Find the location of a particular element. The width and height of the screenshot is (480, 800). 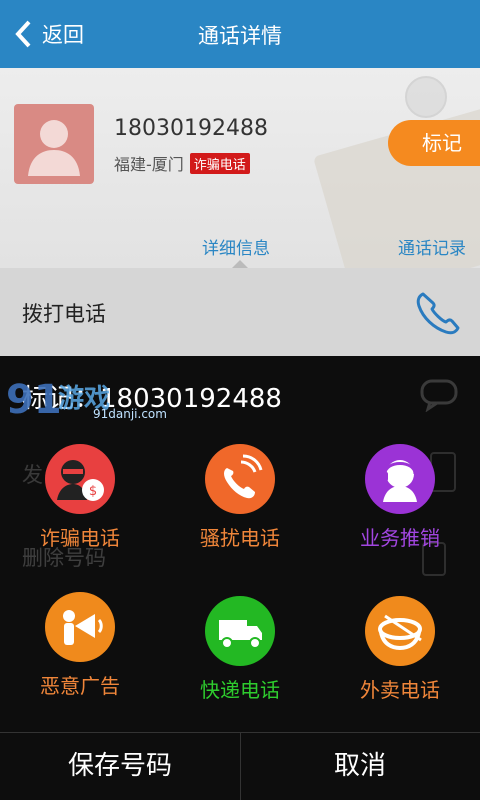

option-sales: 业务推销 is located at coordinates (400, 499).